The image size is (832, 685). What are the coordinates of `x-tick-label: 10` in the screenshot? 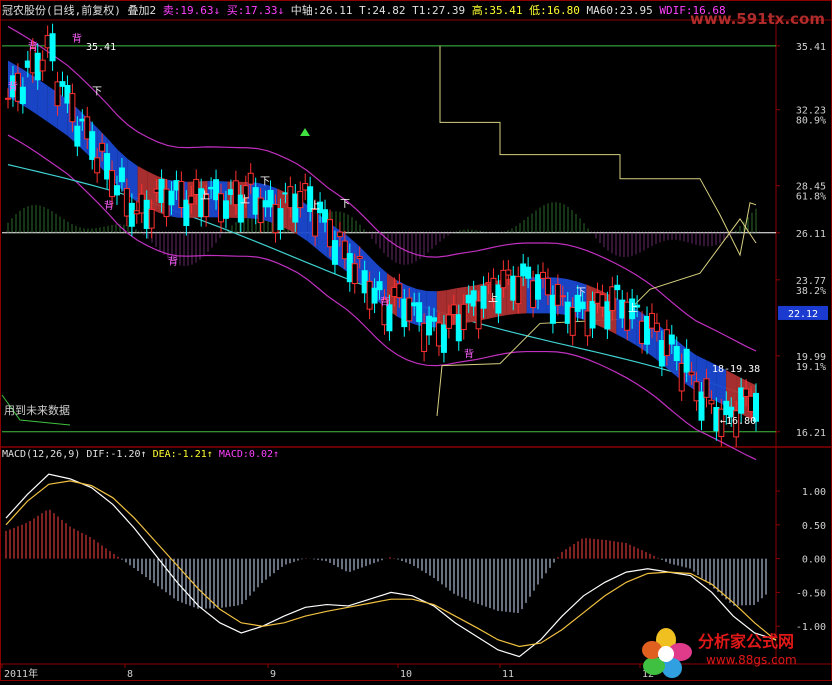 It's located at (406, 674).